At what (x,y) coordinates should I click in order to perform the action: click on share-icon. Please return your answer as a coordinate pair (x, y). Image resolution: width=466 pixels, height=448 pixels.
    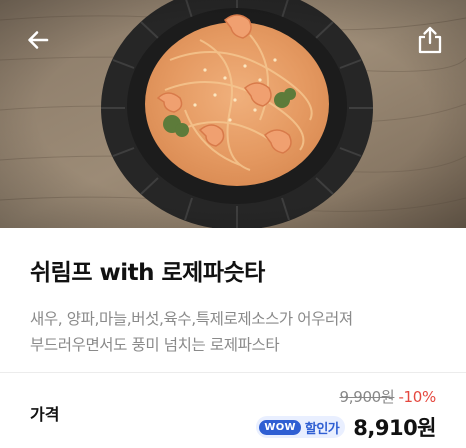
    Looking at the image, I should click on (430, 40).